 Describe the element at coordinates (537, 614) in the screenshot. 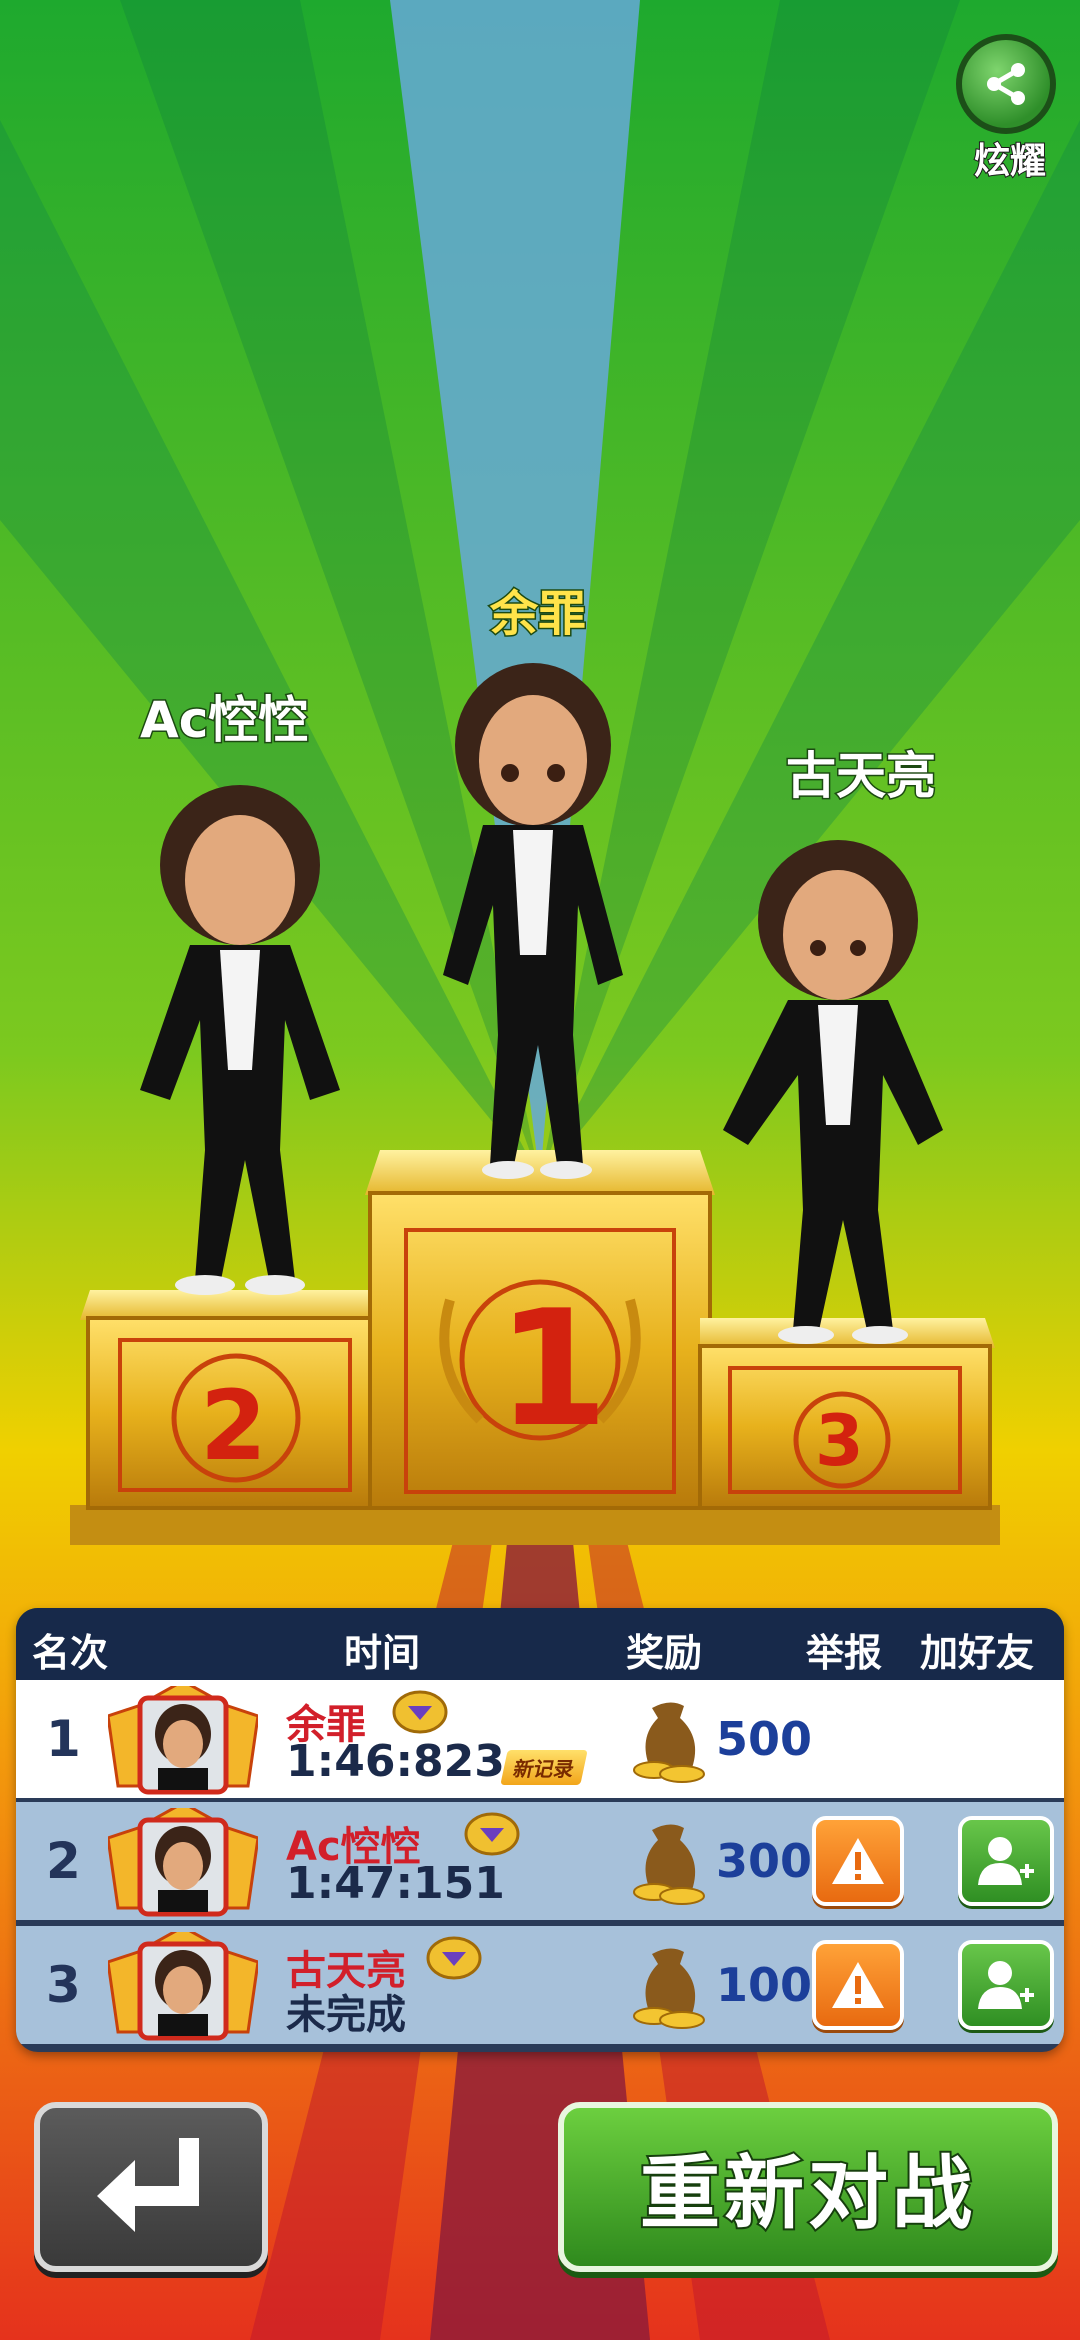

I see `podium-name-first: 余罪` at that location.